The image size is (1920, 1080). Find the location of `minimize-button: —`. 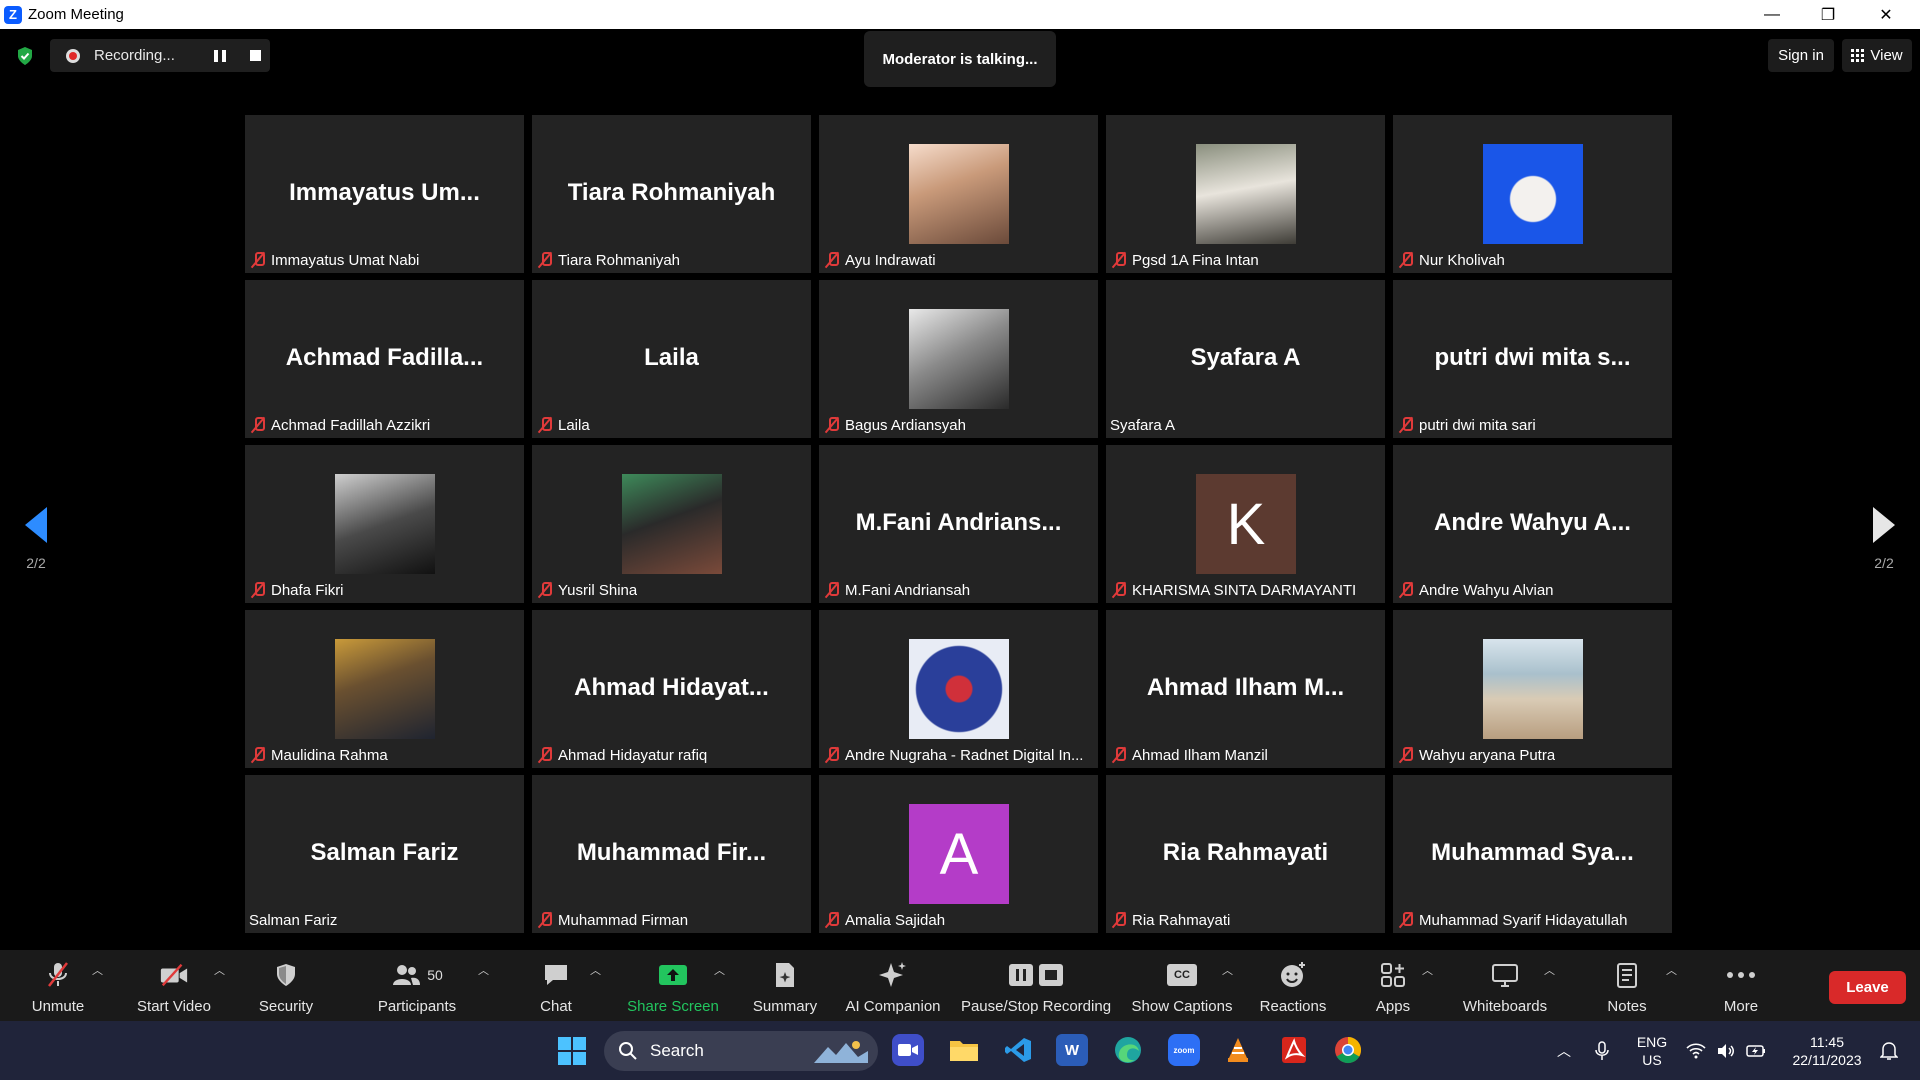

minimize-button: — is located at coordinates (1772, 14).